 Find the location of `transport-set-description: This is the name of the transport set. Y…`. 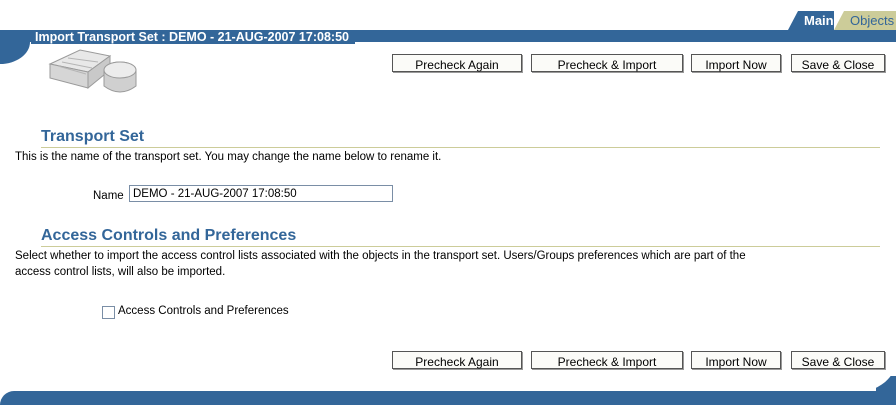

transport-set-description: This is the name of the transport set. Y… is located at coordinates (228, 157).